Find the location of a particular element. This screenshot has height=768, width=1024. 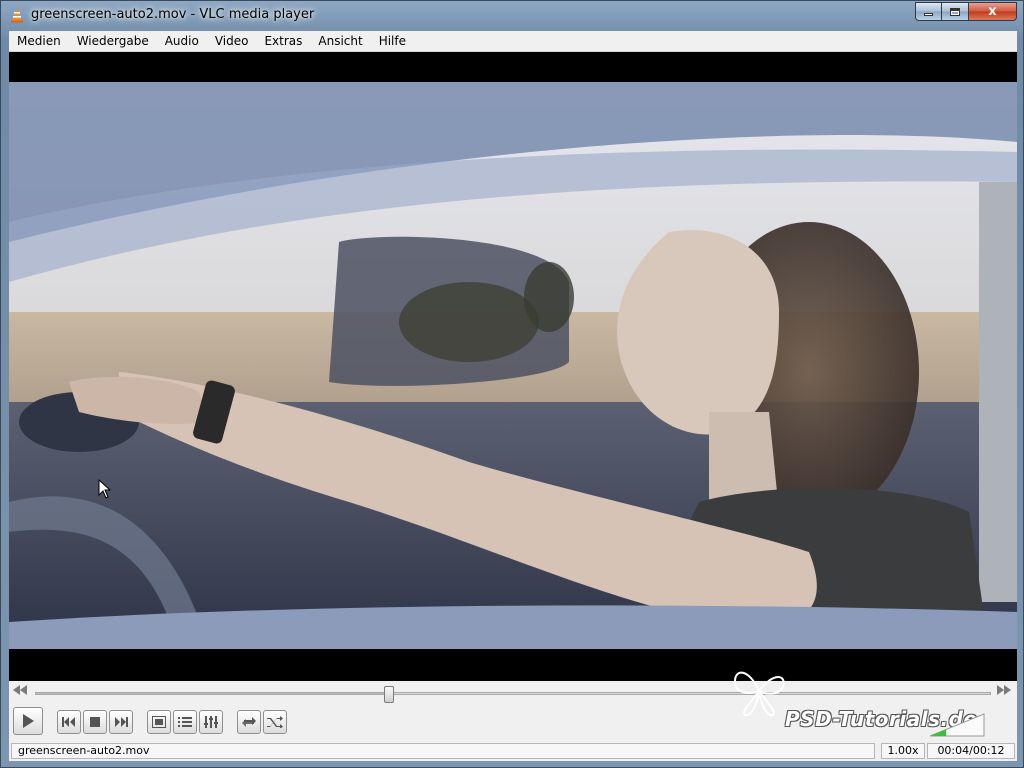

minimize-icon is located at coordinates (928, 14).